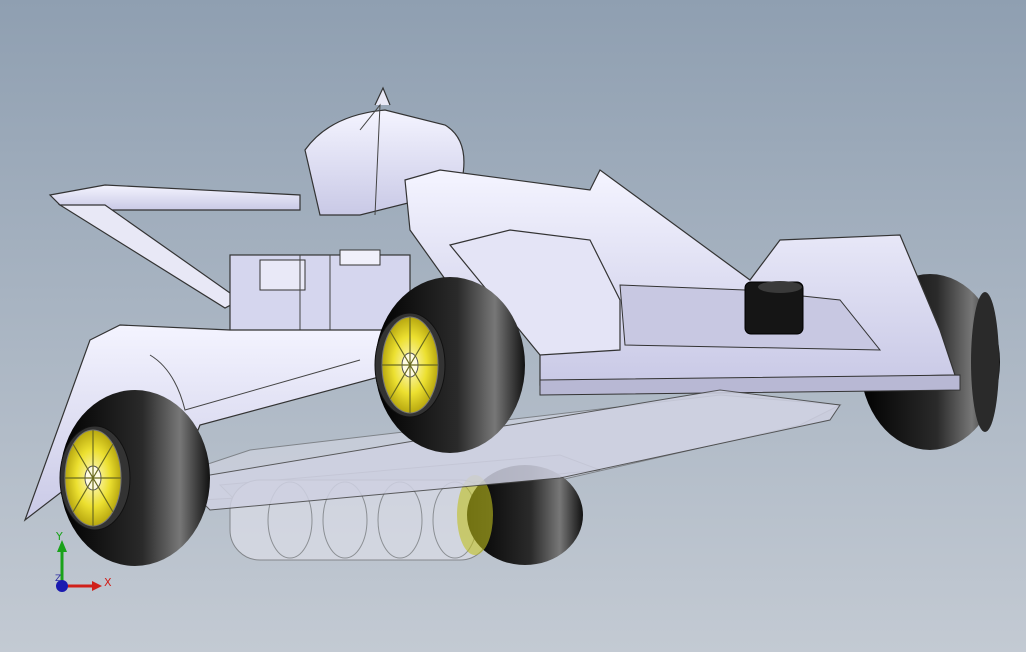 The width and height of the screenshot is (1026, 652). I want to click on front-left-wheel, so click(449, 365).